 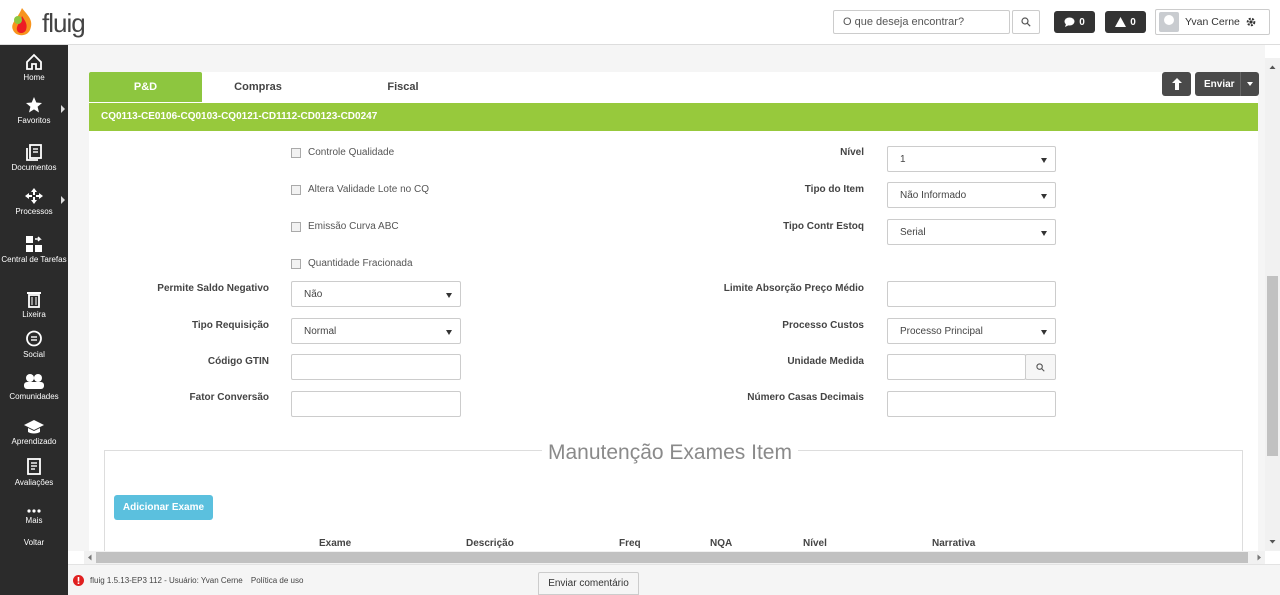 I want to click on sidebar-label: Mais, so click(x=34, y=520).